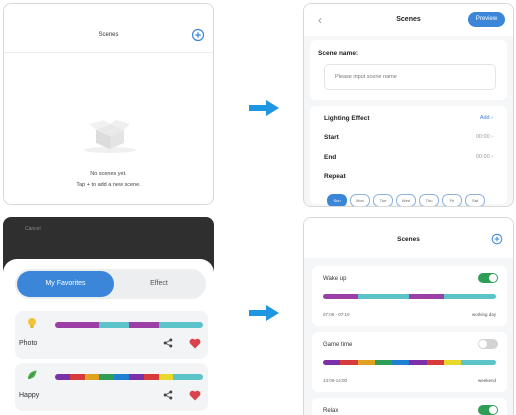 The height and width of the screenshot is (415, 516). What do you see at coordinates (408, 118) in the screenshot?
I see `lighting-effect-row: Lighting Effect Add ›` at bounding box center [408, 118].